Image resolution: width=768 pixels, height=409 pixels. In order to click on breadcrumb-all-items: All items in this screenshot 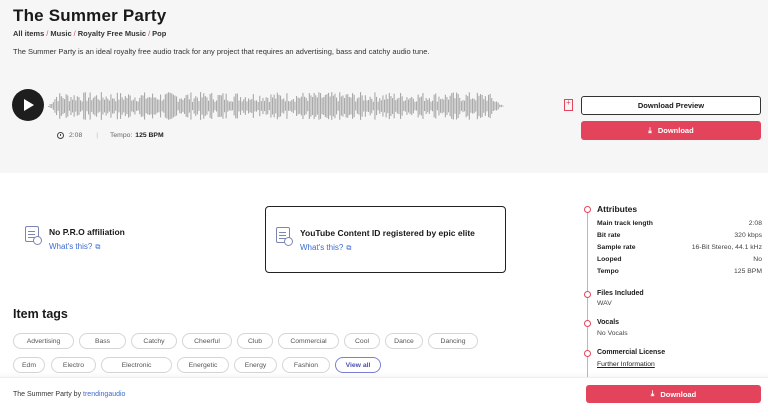, I will do `click(28, 33)`.